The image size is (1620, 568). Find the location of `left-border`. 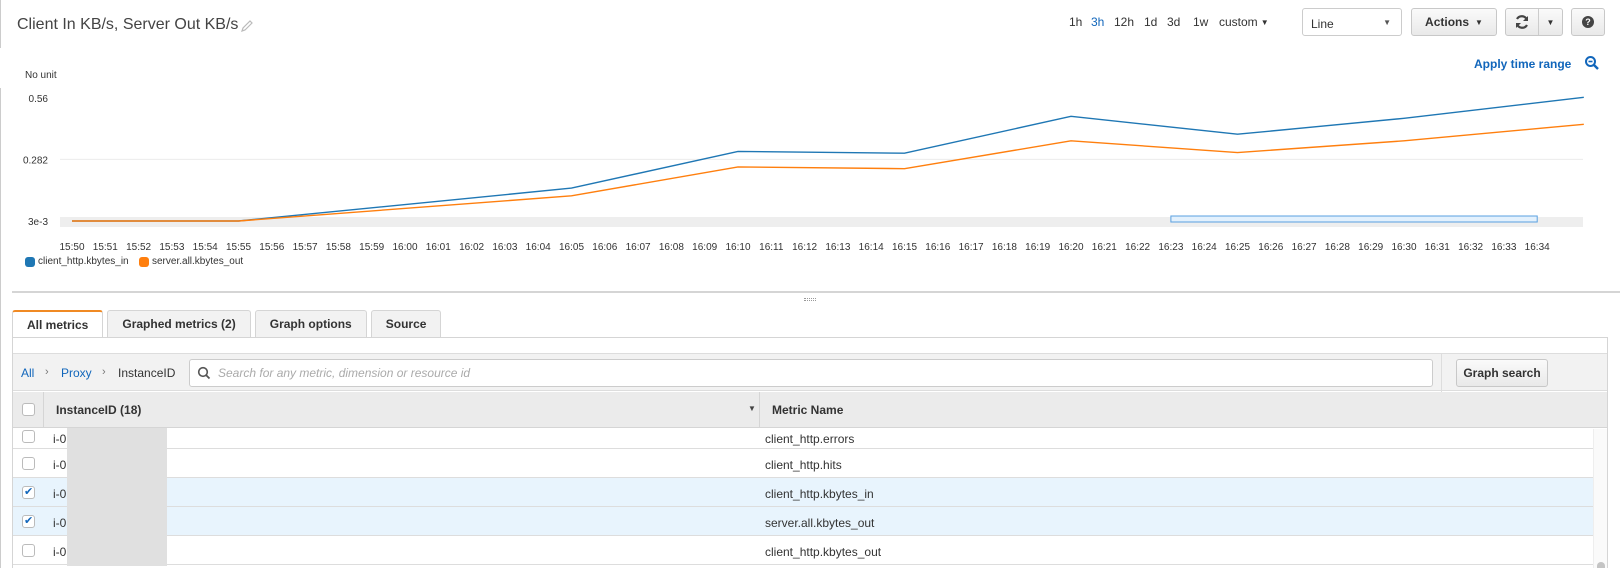

left-border is located at coordinates (0, 24).